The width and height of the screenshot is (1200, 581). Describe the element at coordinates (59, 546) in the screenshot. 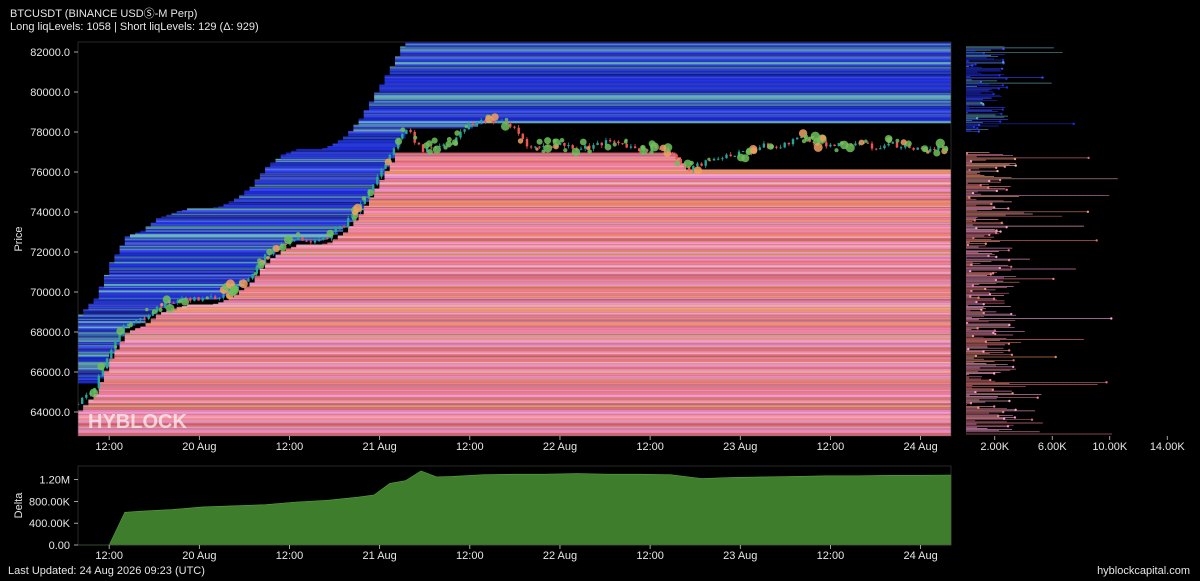

I see `delta-ytick-label: 0.00` at that location.